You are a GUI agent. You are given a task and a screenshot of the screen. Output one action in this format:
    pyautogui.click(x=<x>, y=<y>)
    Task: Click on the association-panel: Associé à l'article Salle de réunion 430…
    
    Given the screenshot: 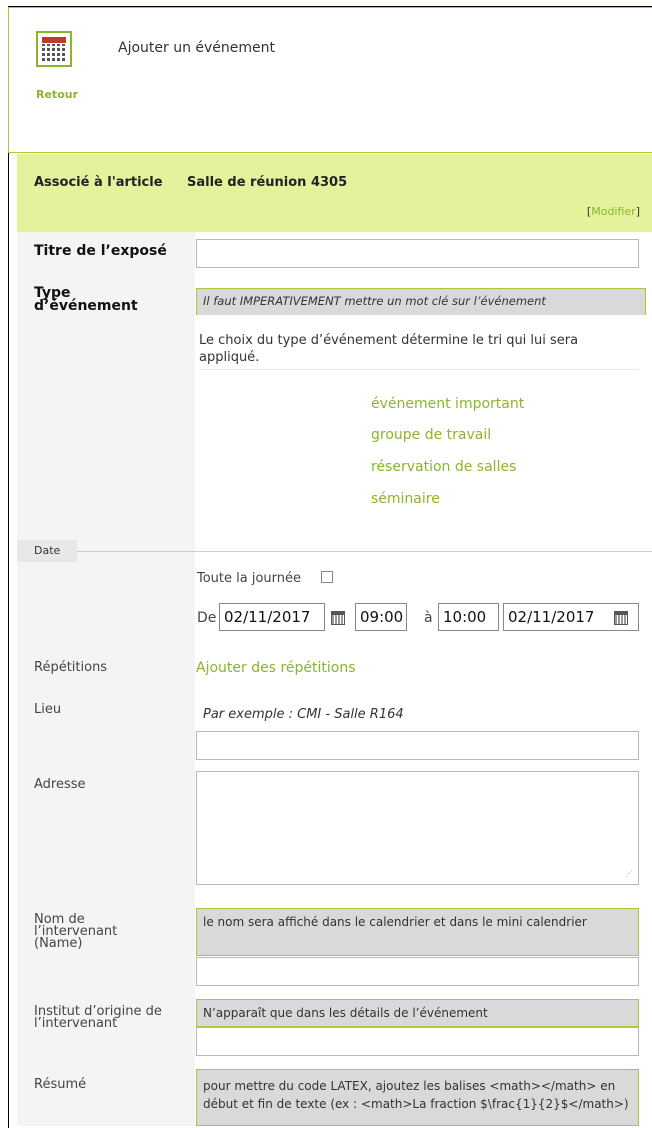 What is the action you would take?
    pyautogui.click(x=334, y=193)
    